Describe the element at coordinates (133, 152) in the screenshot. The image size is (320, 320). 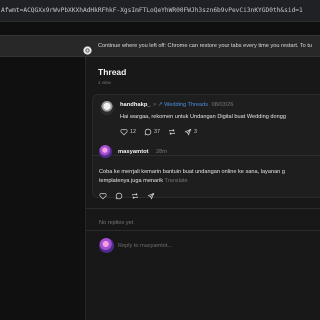
I see `reply-username: masyamtot` at that location.